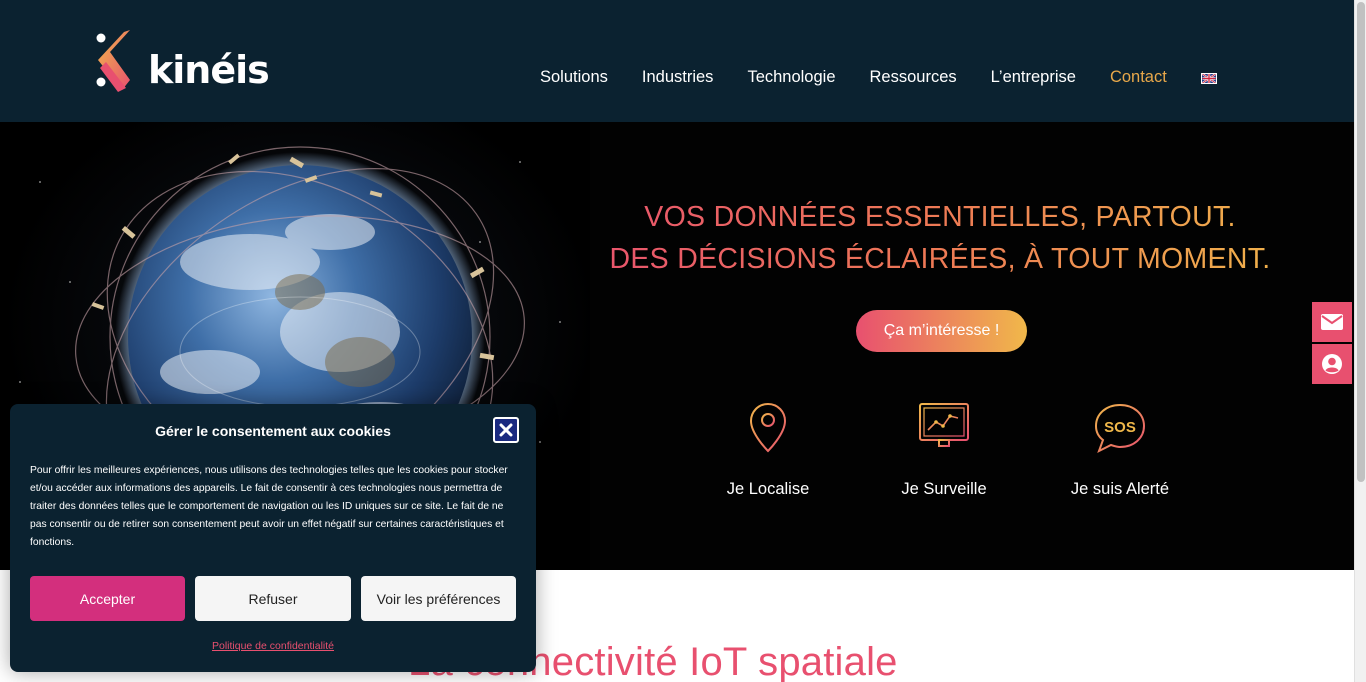 The width and height of the screenshot is (1366, 682). Describe the element at coordinates (944, 450) in the screenshot. I see `feature-surveille: Je Surveille` at that location.